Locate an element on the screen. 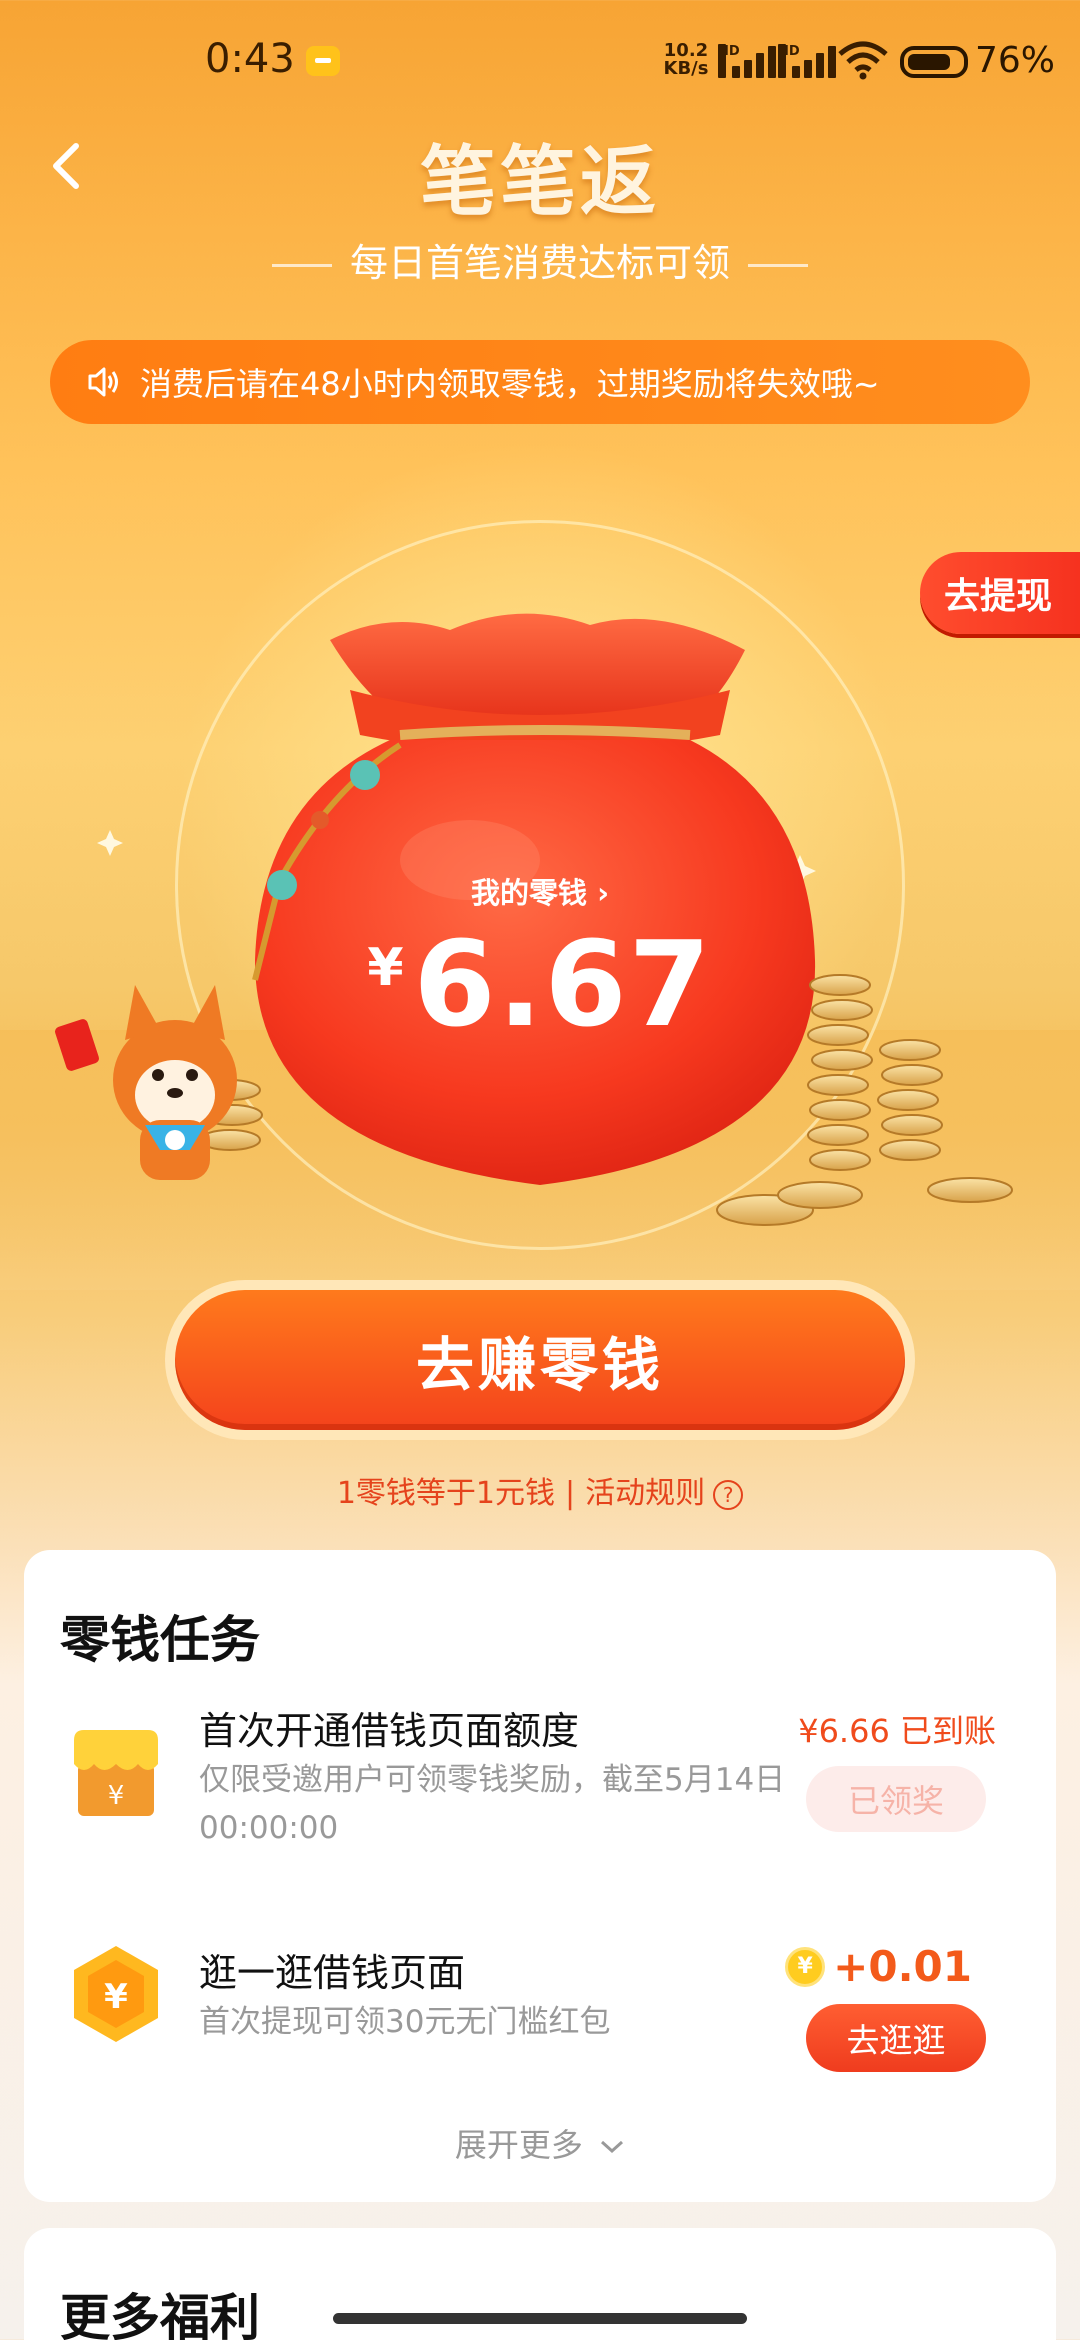 The image size is (1080, 2340). balance-amount: 6.67 is located at coordinates (563, 984).